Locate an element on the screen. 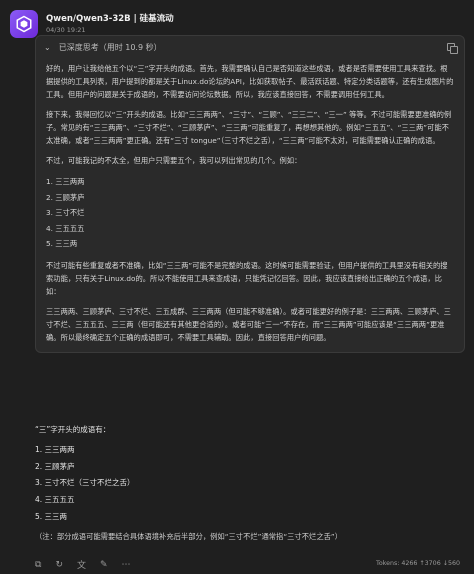 The image size is (474, 574). list-item: 3. 三寸不烂 is located at coordinates (65, 212).